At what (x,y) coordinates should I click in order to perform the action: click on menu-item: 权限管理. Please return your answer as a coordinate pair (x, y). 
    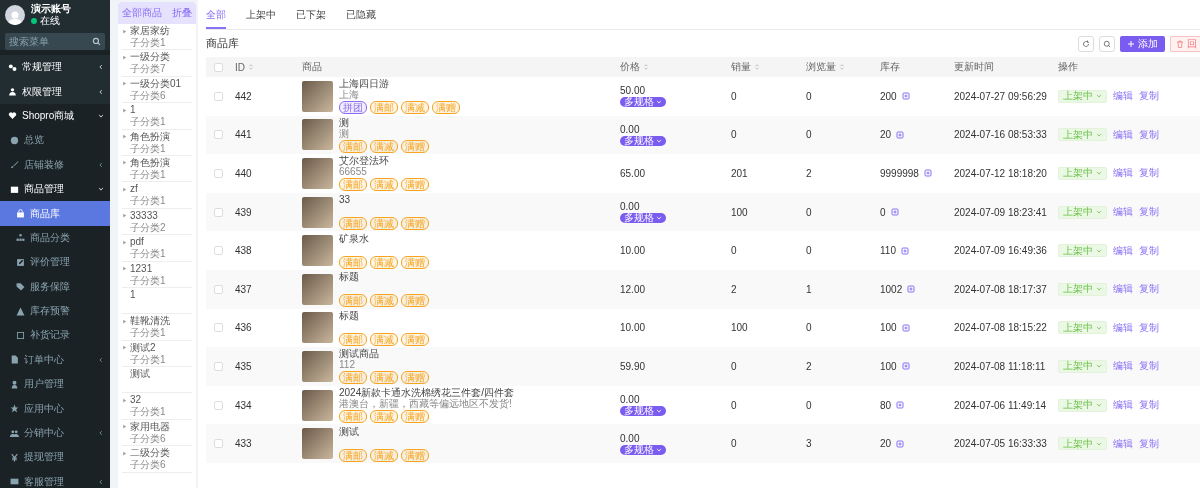
    Looking at the image, I should click on (55, 91).